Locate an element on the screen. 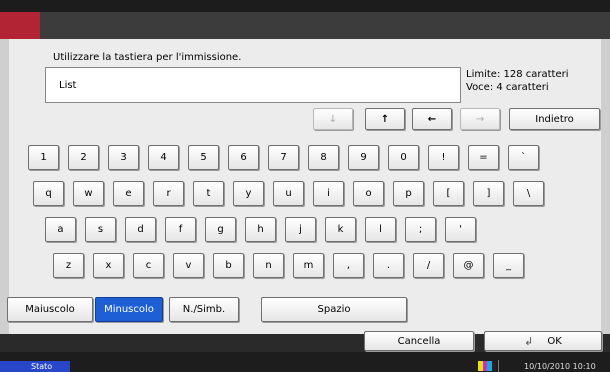  key-label: w is located at coordinates (88, 193).